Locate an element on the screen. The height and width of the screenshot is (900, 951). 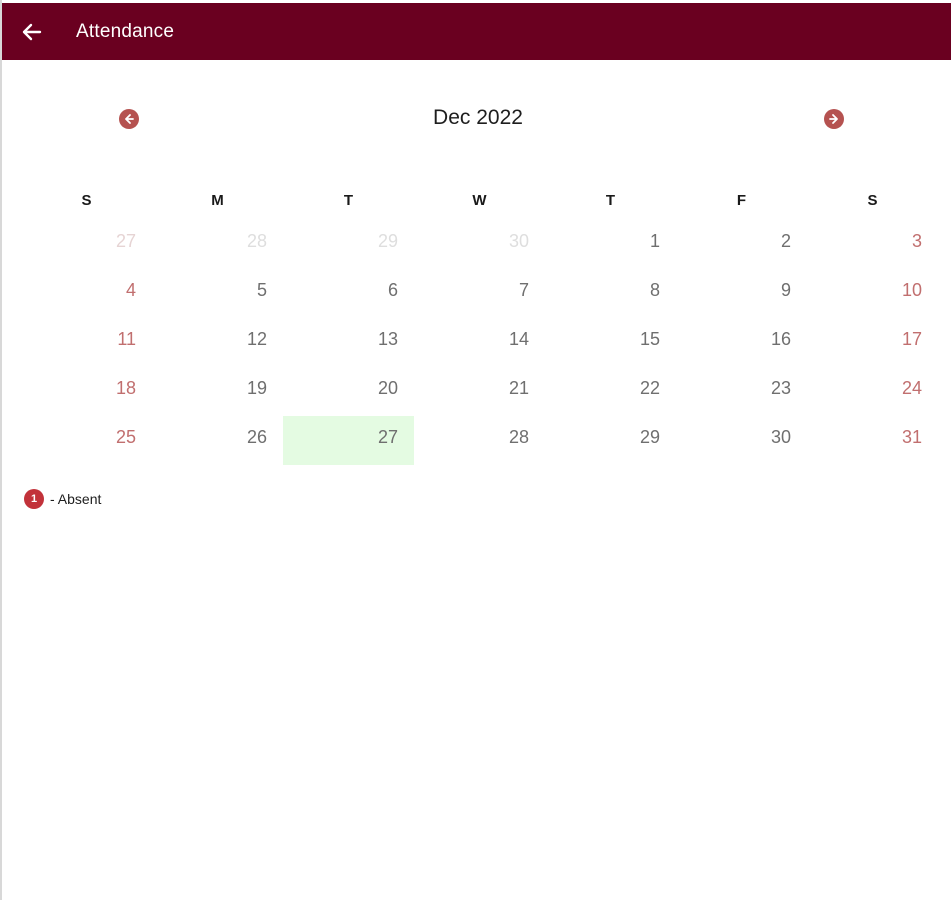
app-bar: Attendance is located at coordinates (476, 31).